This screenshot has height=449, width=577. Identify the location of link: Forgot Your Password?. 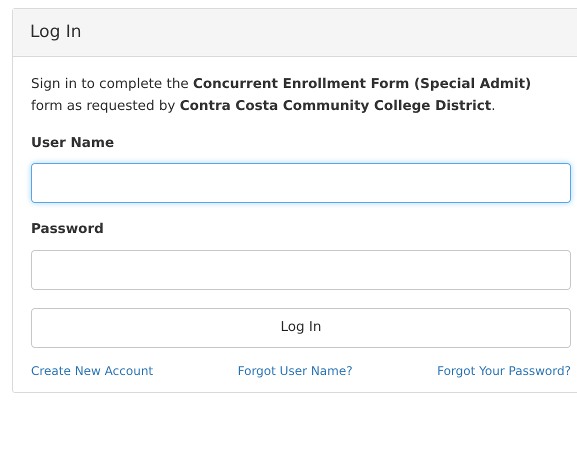
(504, 371).